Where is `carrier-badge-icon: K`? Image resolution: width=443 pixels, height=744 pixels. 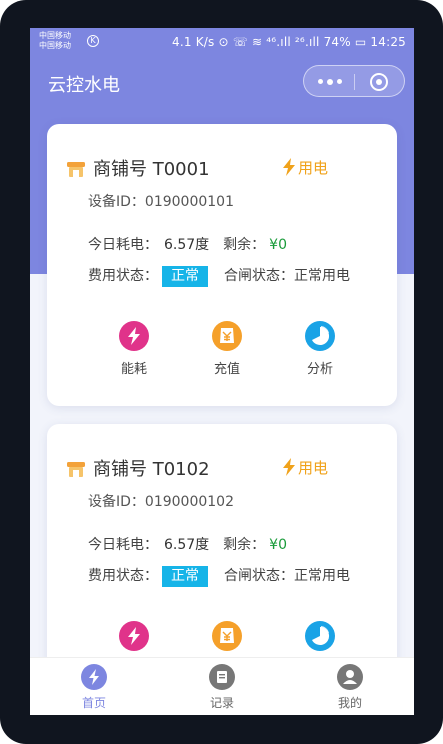
carrier-badge-icon: K is located at coordinates (93, 41).